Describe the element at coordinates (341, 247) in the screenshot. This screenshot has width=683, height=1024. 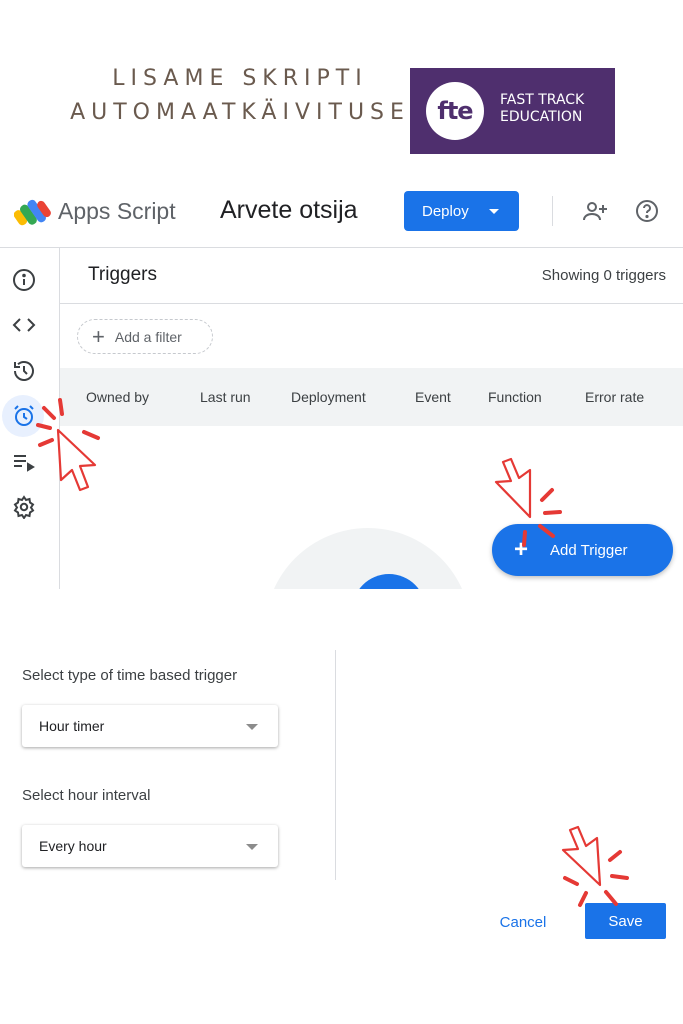
I see `header-divider-line` at that location.